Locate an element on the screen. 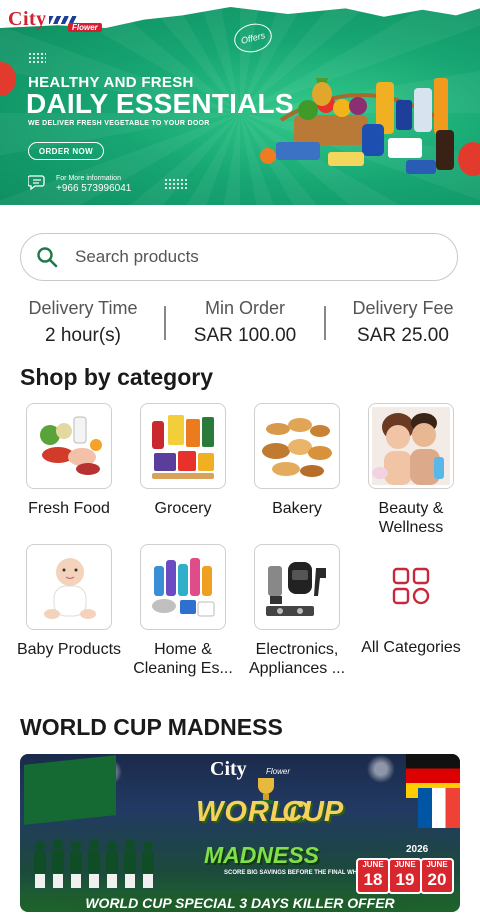  promo-offer-strip: WORLD CUP SPECIAL 3 DAYS KILLER OFFER is located at coordinates (240, 903).